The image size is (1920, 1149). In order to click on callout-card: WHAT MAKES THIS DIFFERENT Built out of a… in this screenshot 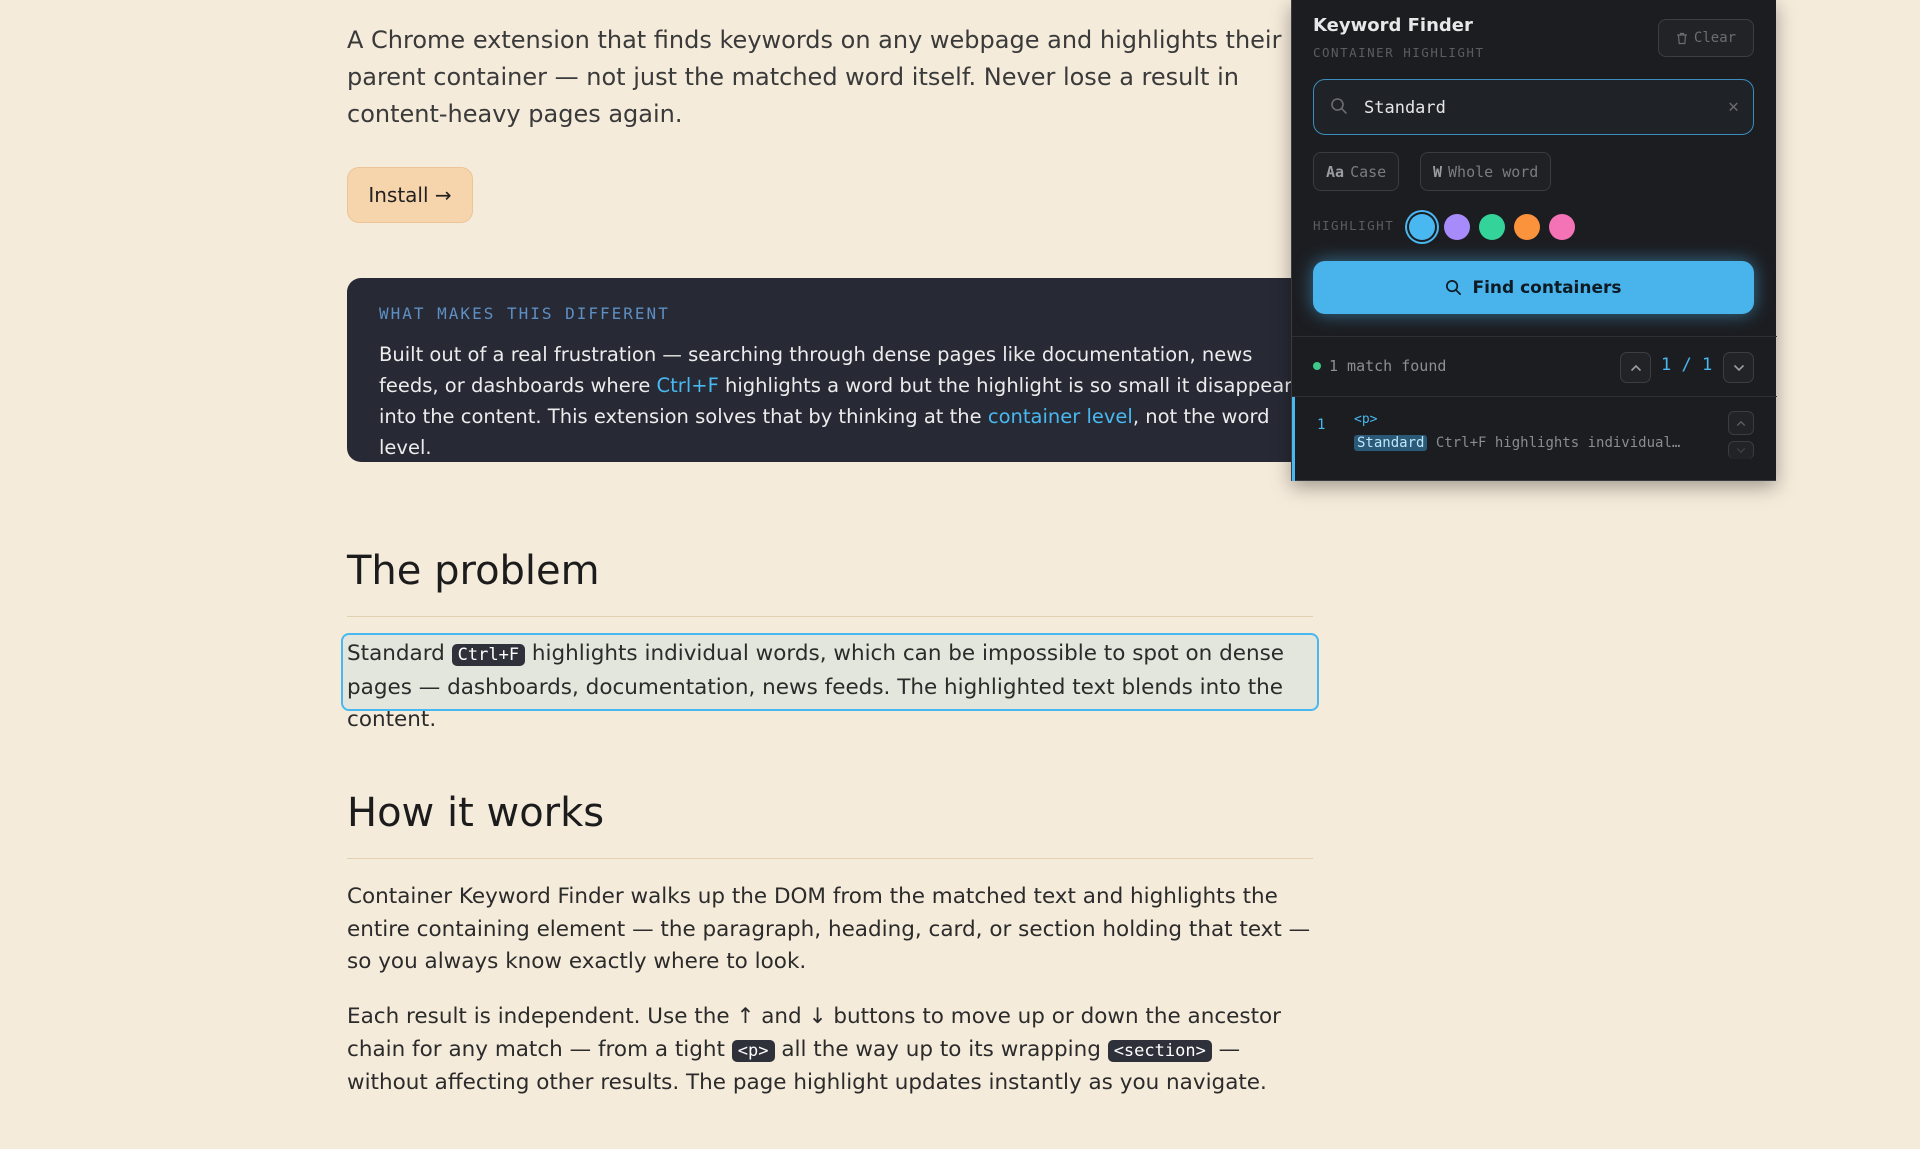, I will do `click(847, 370)`.